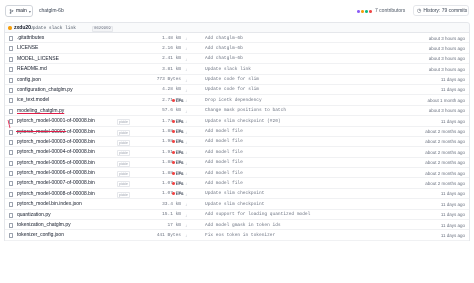  Describe the element at coordinates (40, 111) in the screenshot. I see `file-name: modeling_chatglm.py` at that location.